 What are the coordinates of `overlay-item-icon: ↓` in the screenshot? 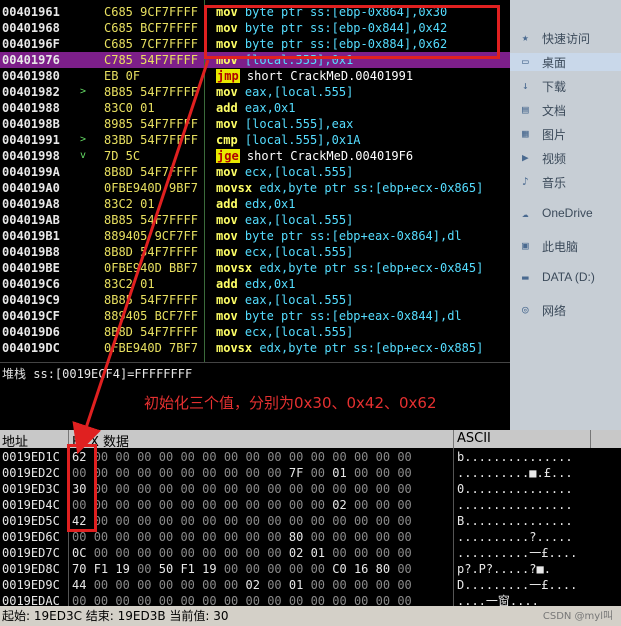 It's located at (525, 85).